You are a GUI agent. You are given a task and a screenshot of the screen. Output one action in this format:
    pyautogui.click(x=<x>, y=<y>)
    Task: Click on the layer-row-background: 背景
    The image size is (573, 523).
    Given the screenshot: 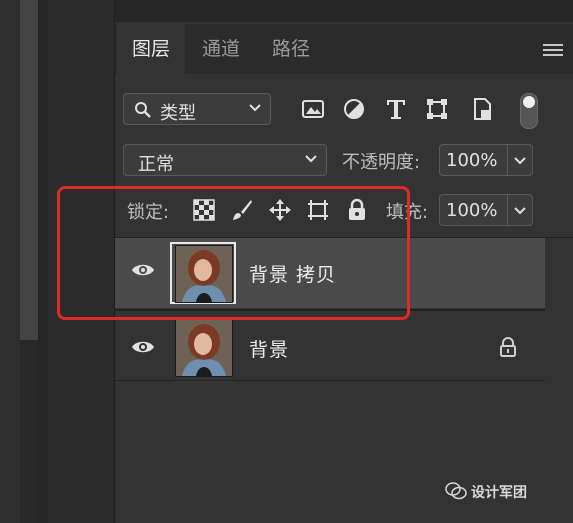 What is the action you would take?
    pyautogui.click(x=330, y=346)
    